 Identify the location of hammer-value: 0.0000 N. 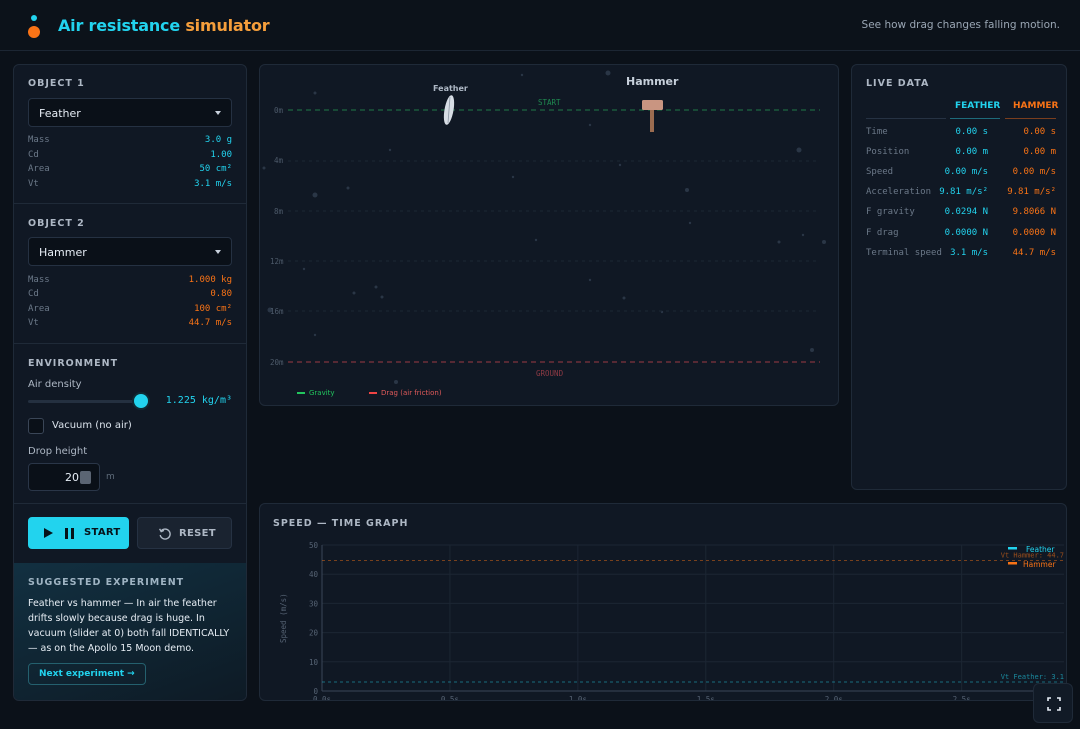
(1034, 233).